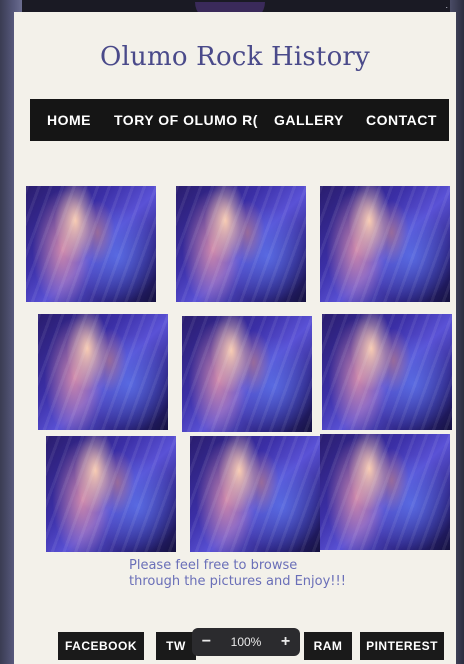 This screenshot has width=464, height=664. I want to click on nav-gallery-link: GALLERY, so click(313, 120).